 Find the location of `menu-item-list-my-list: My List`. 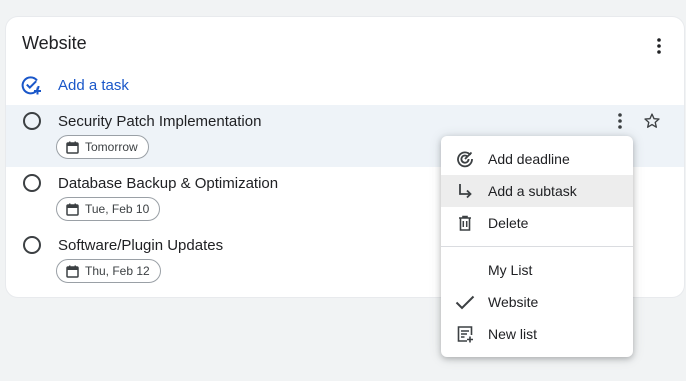

menu-item-list-my-list: My List is located at coordinates (537, 270).